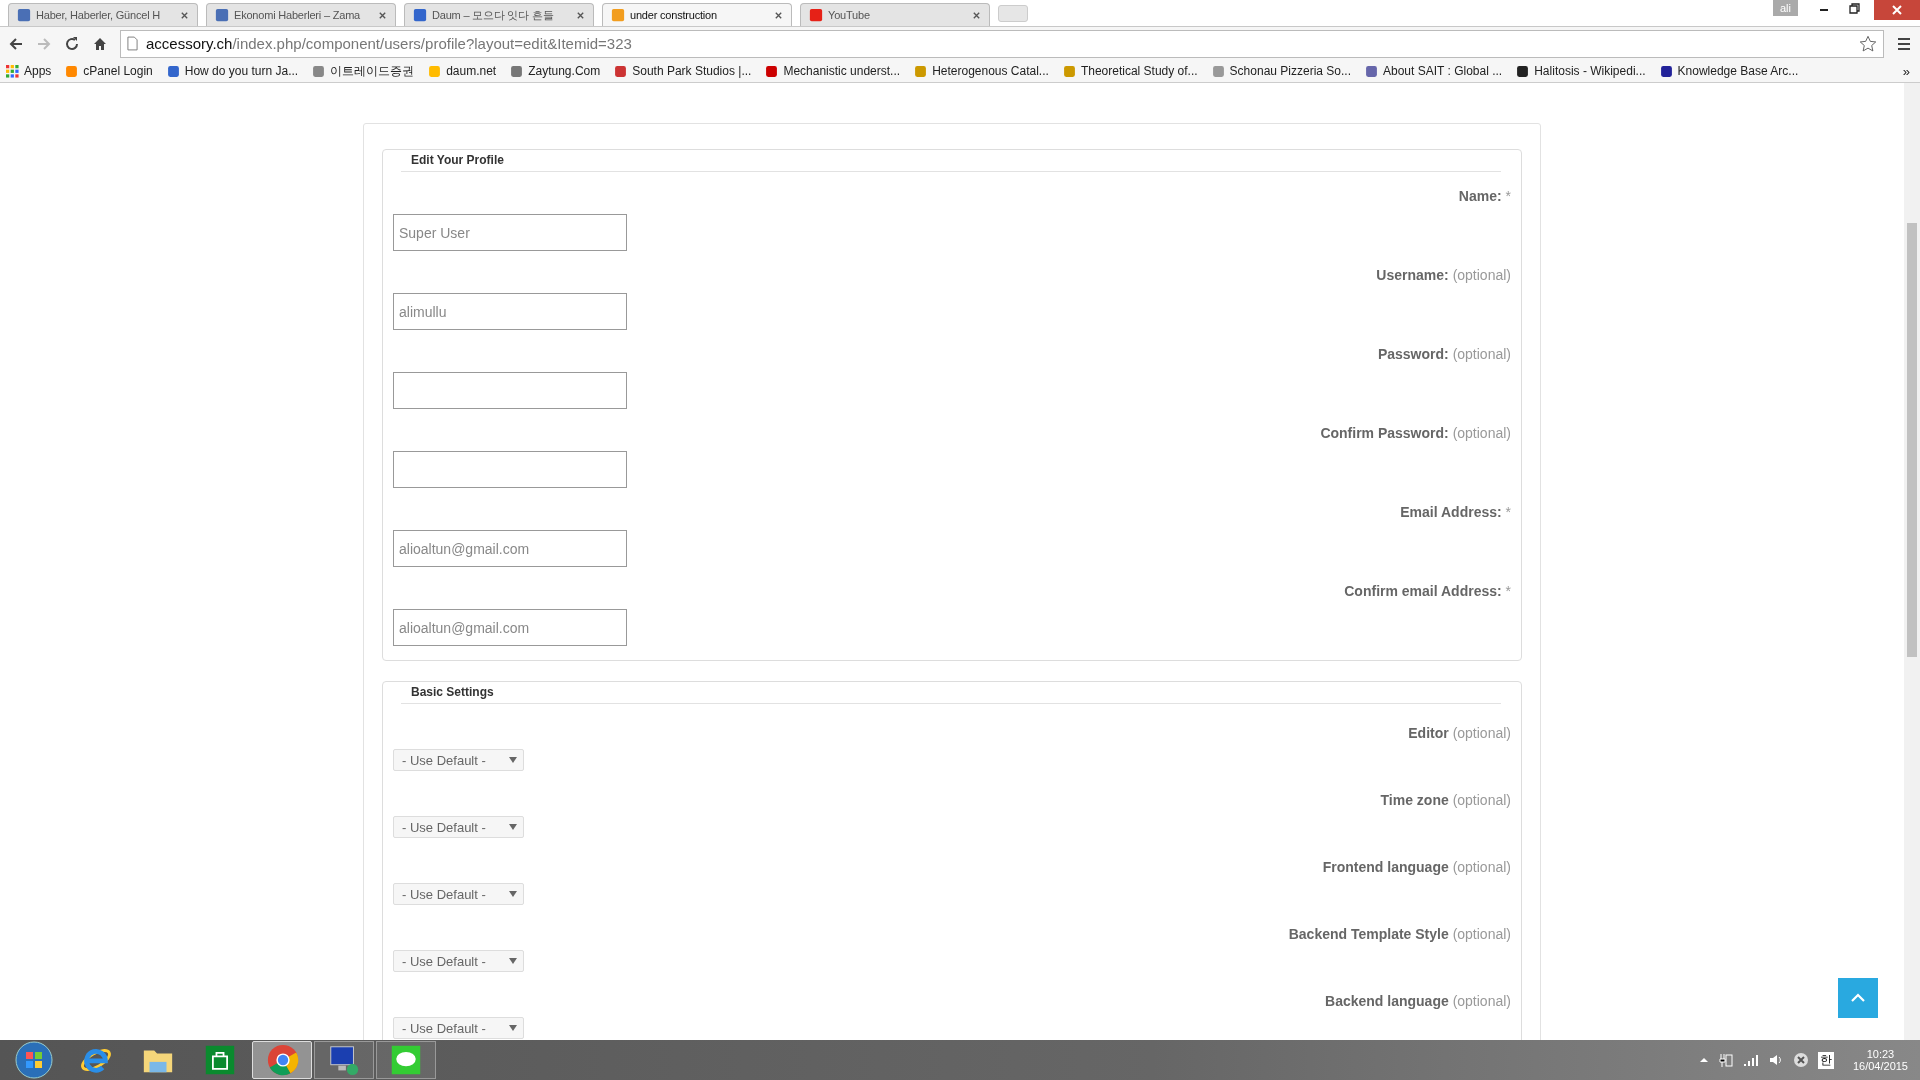 Image resolution: width=1920 pixels, height=1080 pixels. What do you see at coordinates (1415, 433) in the screenshot?
I see `field-label: Confirm Password: (optional)` at bounding box center [1415, 433].